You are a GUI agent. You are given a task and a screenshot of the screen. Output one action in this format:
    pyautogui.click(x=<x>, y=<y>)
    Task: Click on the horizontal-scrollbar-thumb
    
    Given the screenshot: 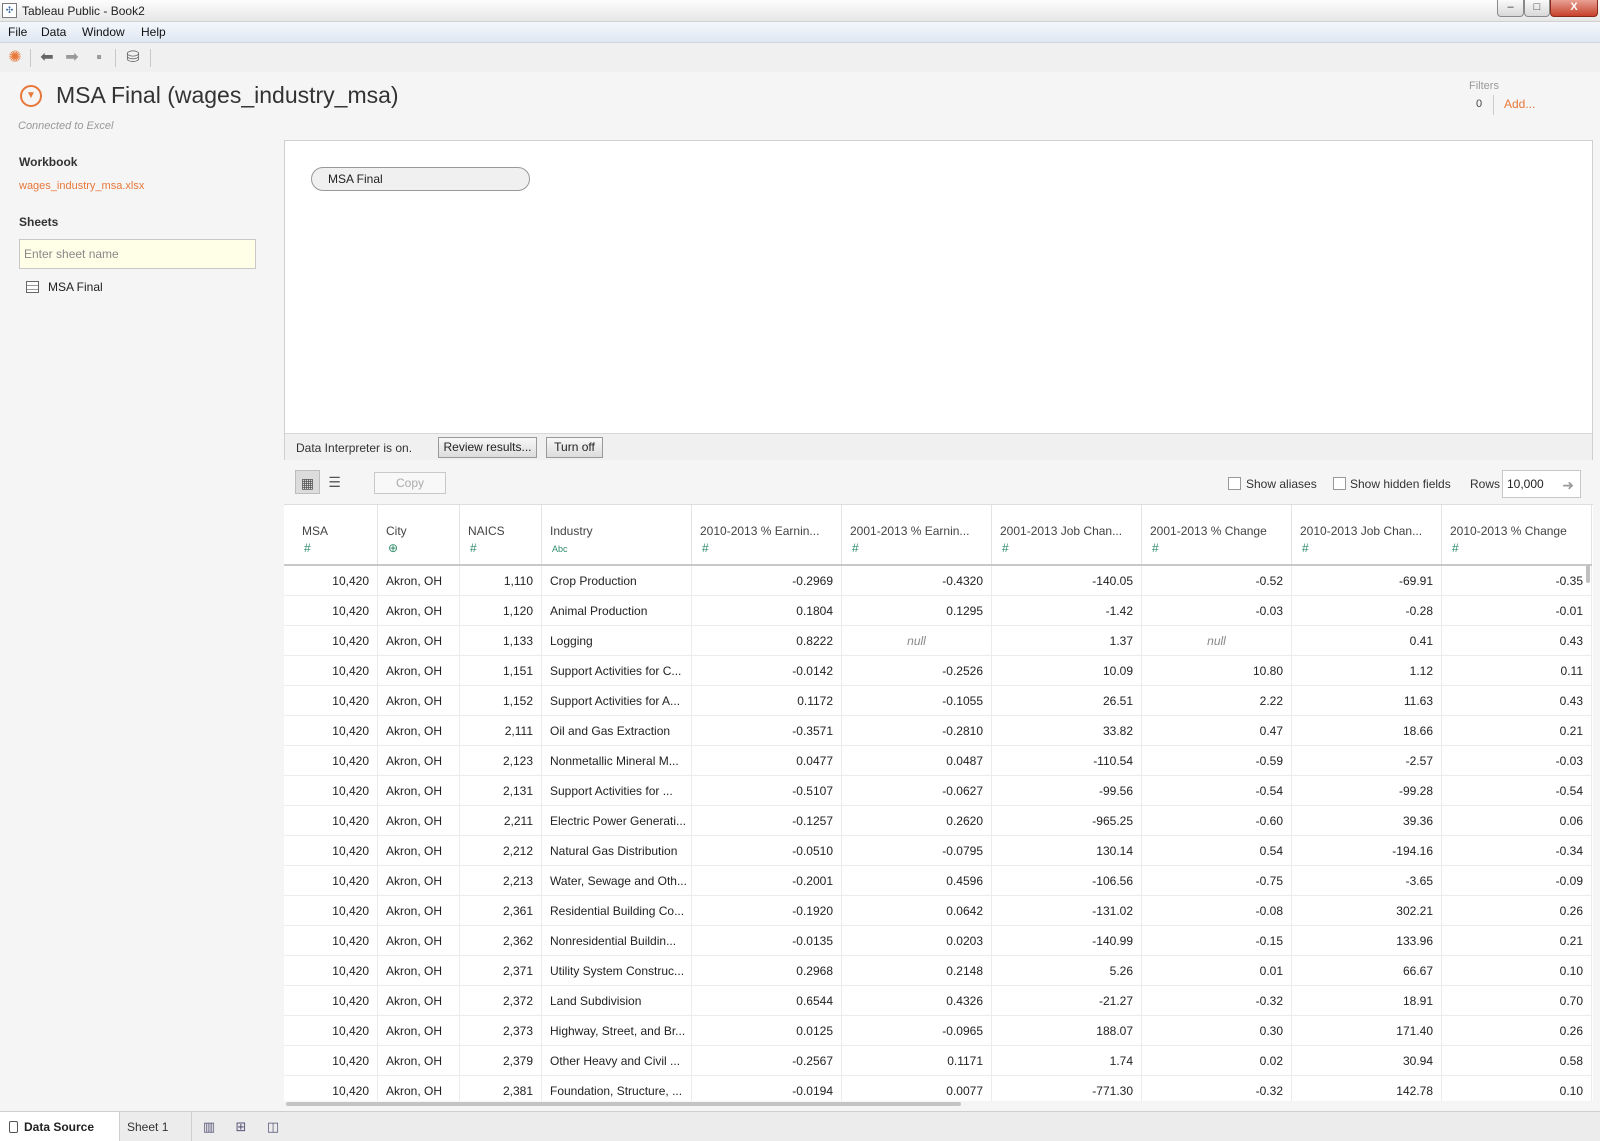 What is the action you would take?
    pyautogui.click(x=623, y=1104)
    